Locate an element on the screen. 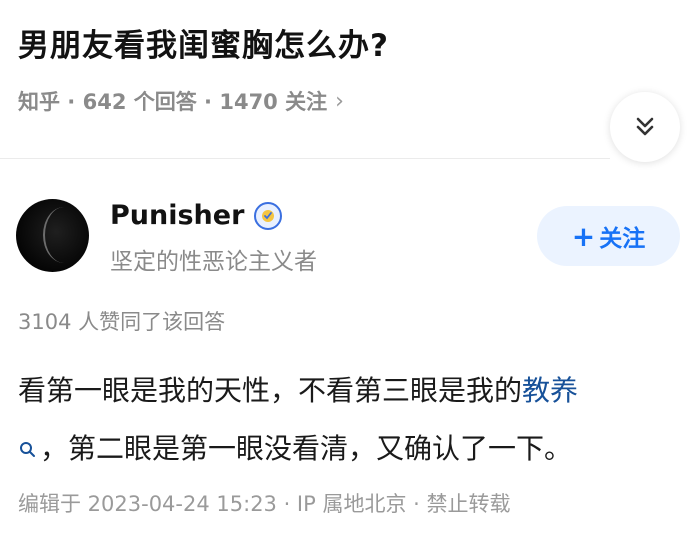 The image size is (690, 540). author-bio: 坚定的性恶论主义者 is located at coordinates (213, 262).